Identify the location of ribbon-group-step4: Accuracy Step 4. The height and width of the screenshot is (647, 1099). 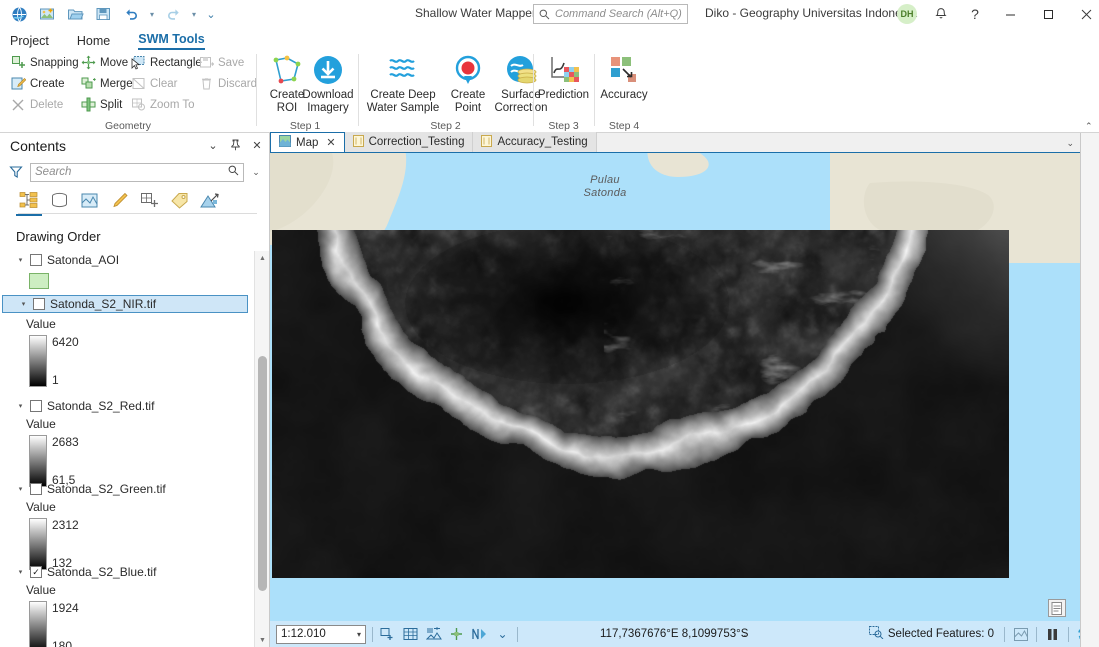
(624, 91).